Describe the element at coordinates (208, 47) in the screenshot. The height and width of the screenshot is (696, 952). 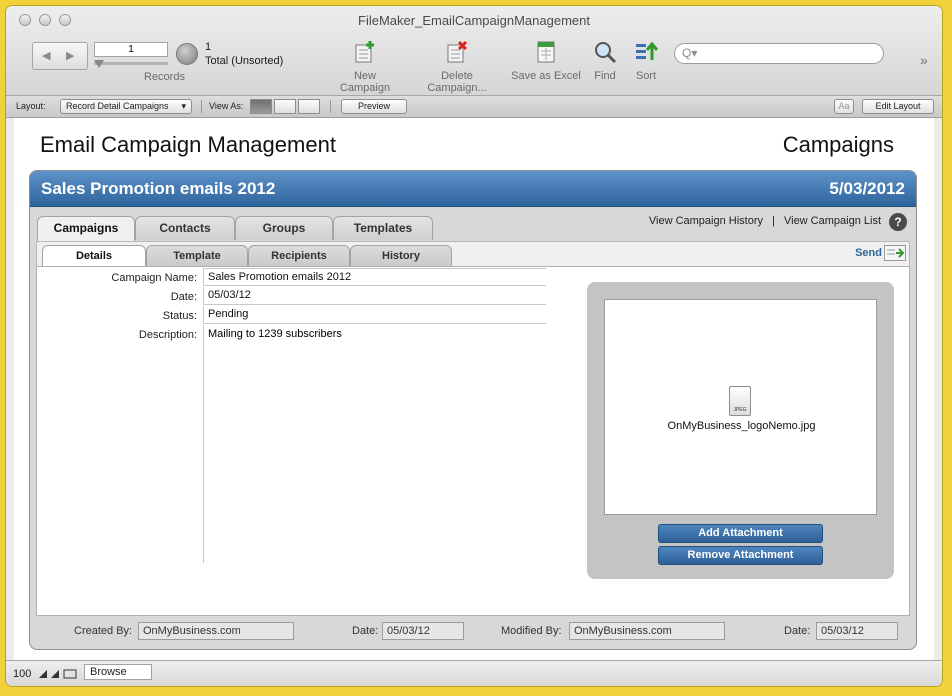
I see `record-count: 1` at that location.